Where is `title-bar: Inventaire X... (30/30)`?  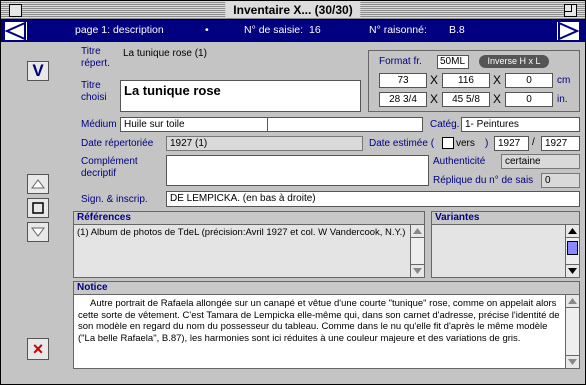
title-bar: Inventaire X... (30/30) is located at coordinates (293, 10).